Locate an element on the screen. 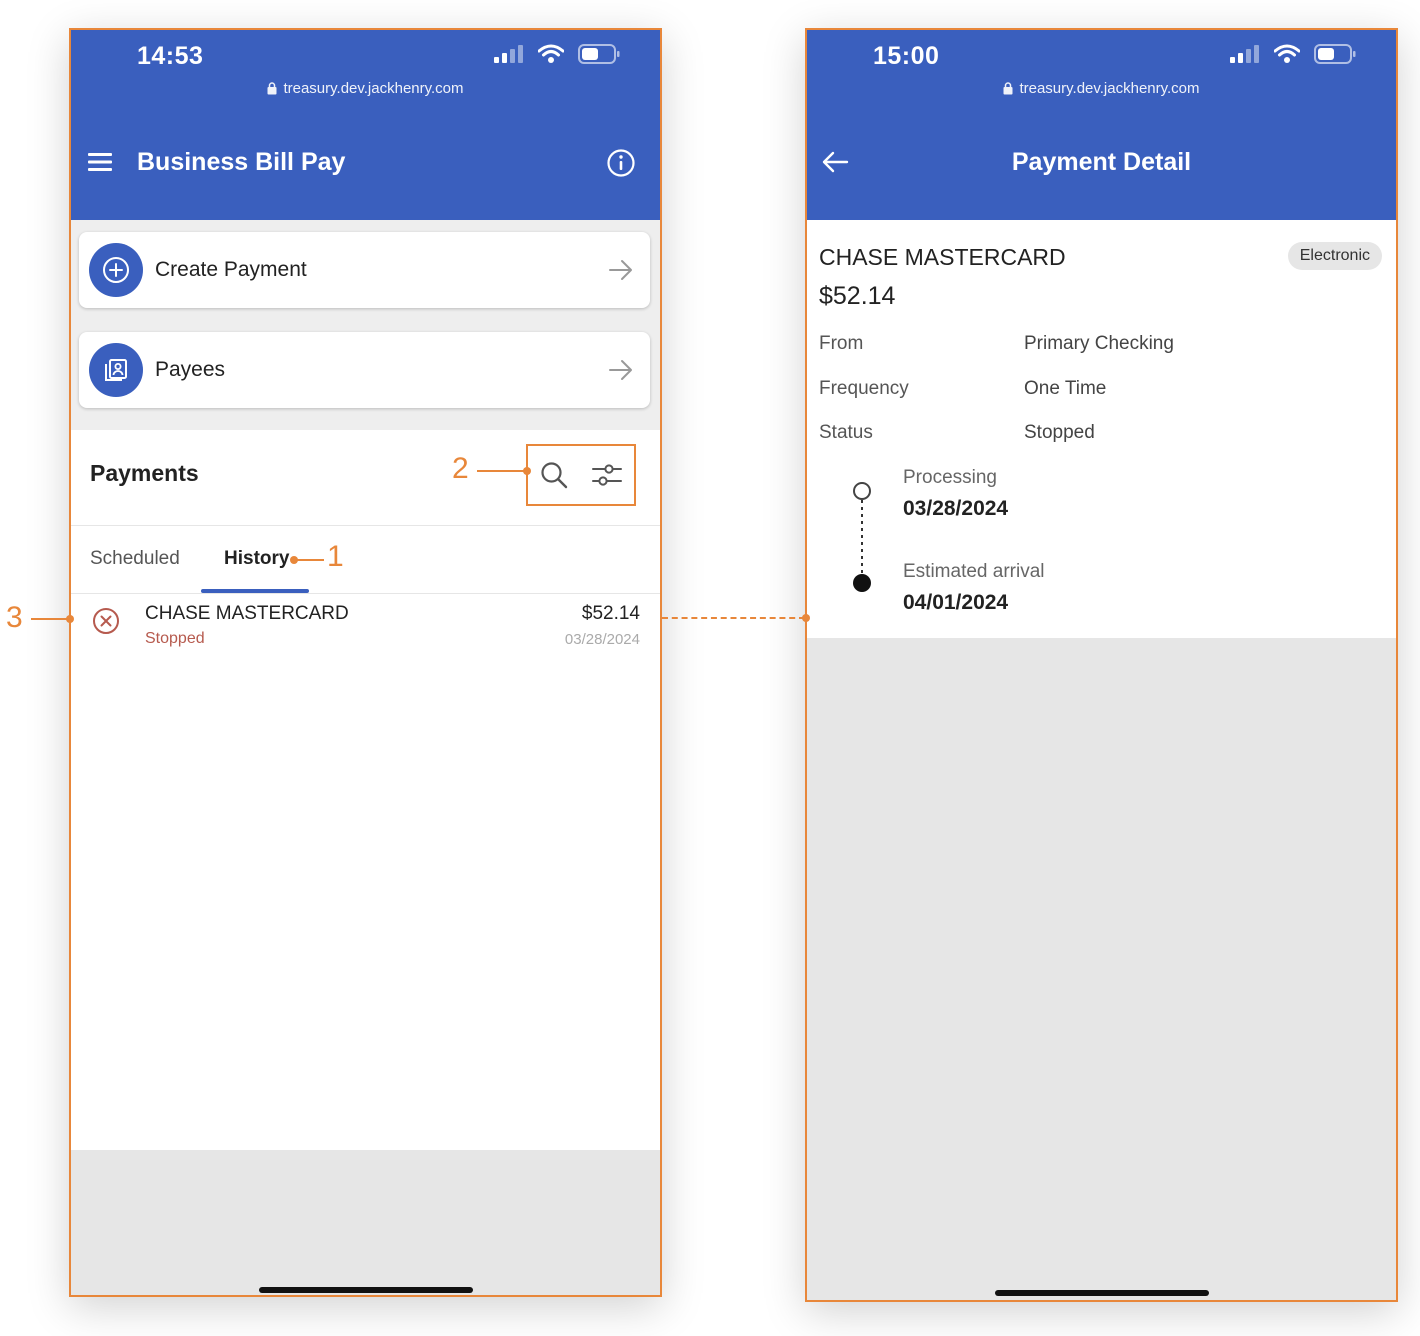 Image resolution: width=1420 pixels, height=1336 pixels. payees-icon is located at coordinates (116, 370).